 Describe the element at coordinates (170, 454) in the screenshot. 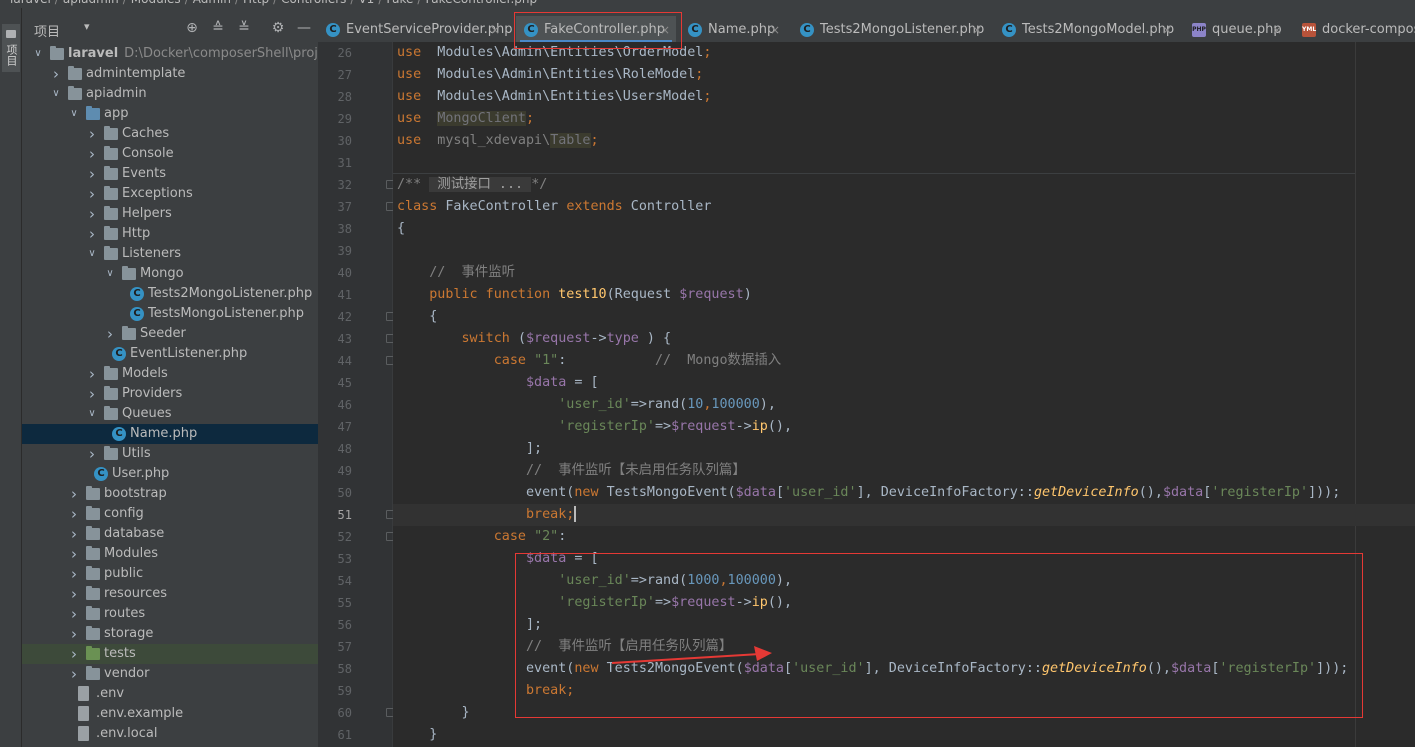

I see `tree-item-utils: › Utils` at that location.